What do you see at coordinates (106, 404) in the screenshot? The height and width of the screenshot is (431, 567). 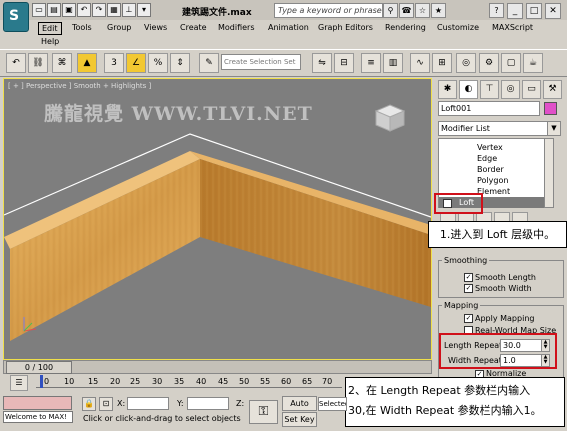 I see `transform-mode-icon: ⊡` at bounding box center [106, 404].